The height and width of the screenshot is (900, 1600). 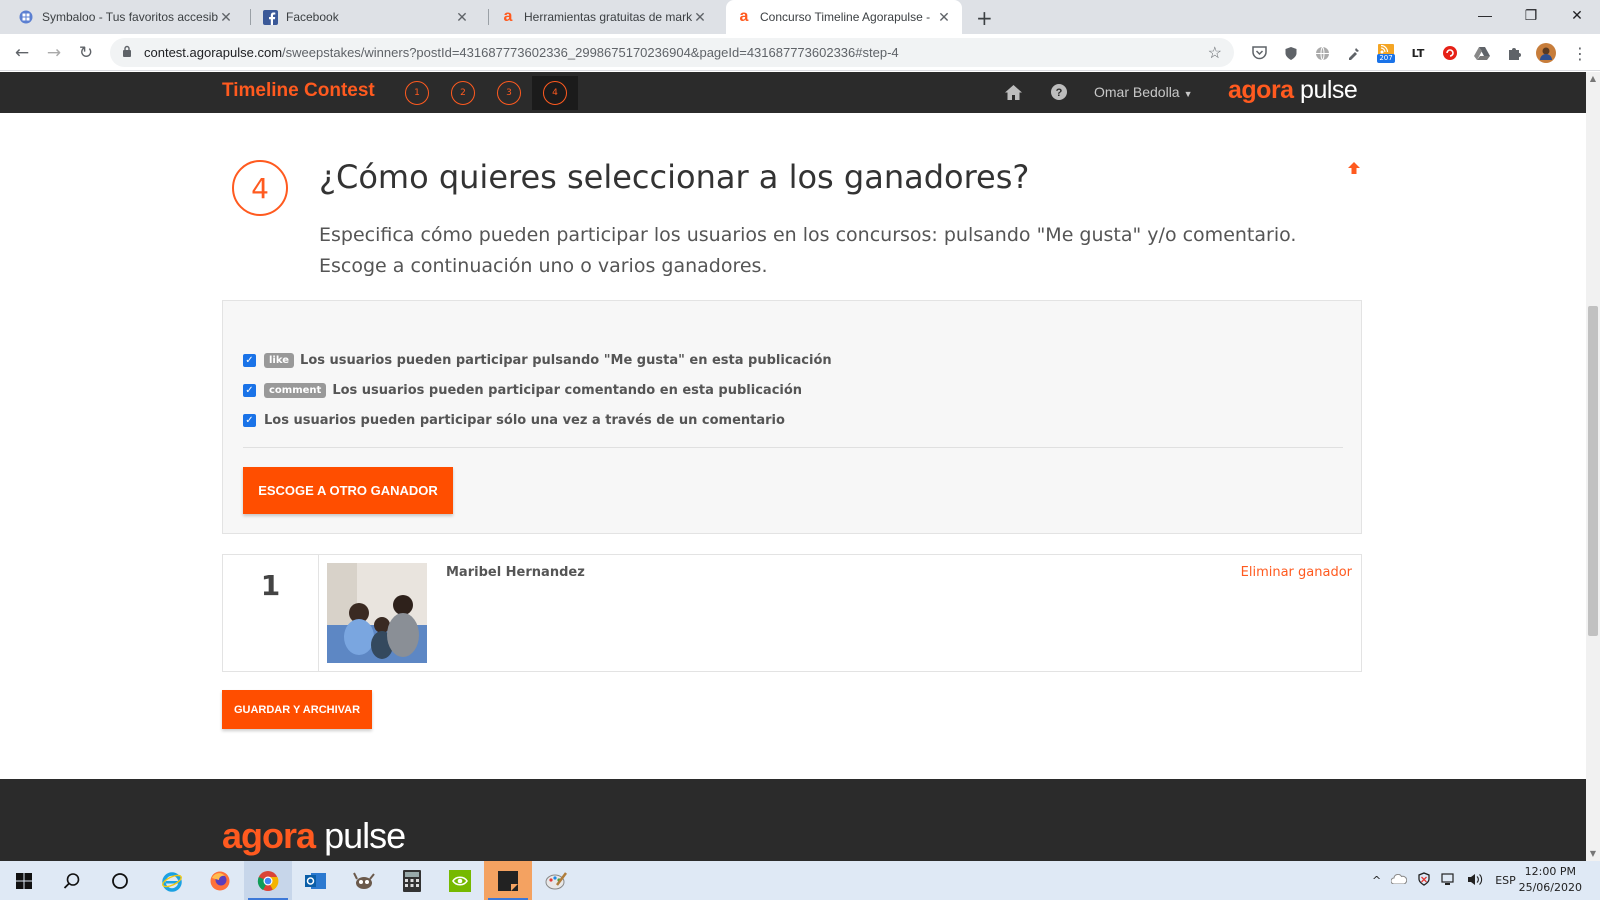 What do you see at coordinates (555, 93) in the screenshot?
I see `step-nav-4: 4` at bounding box center [555, 93].